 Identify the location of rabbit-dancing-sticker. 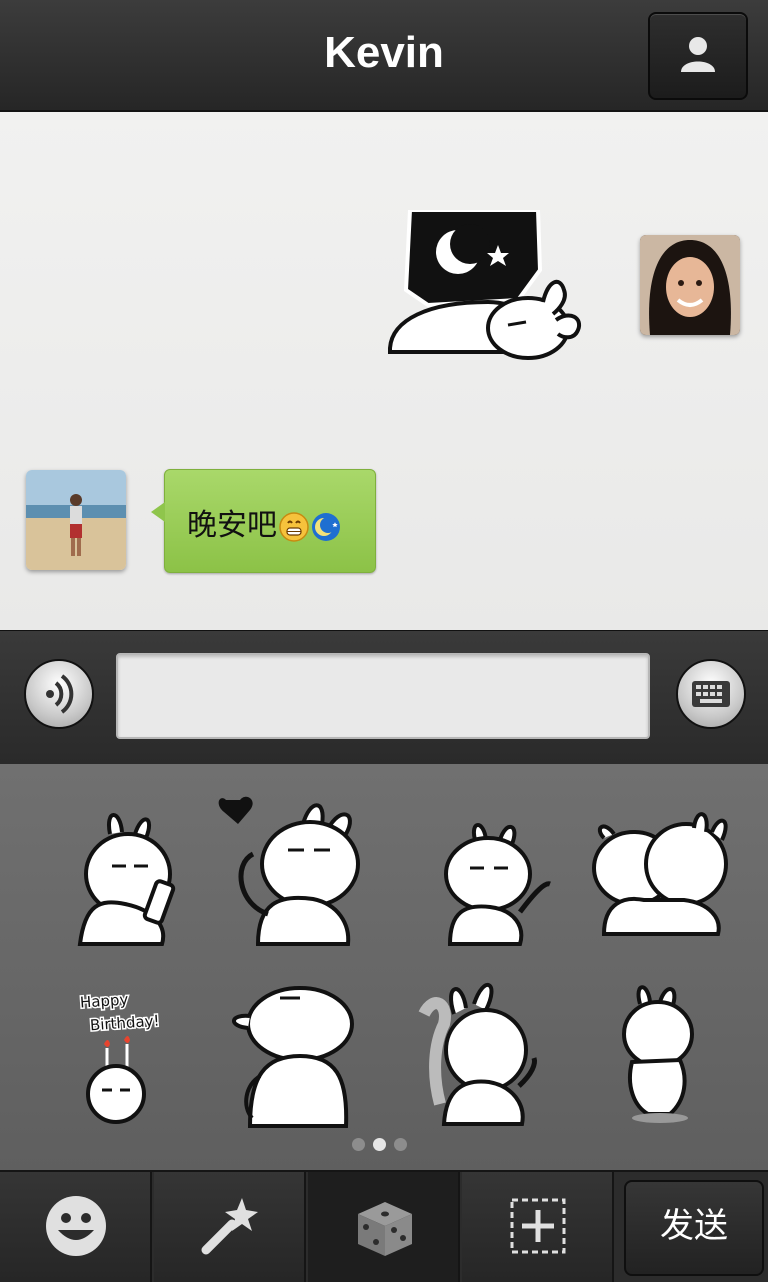
(477, 1054).